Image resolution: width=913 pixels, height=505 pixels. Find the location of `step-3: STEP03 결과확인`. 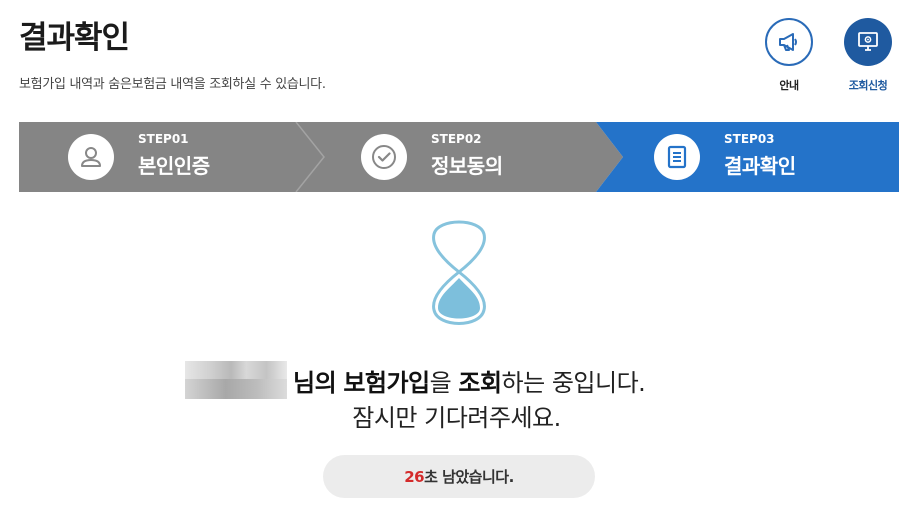

step-3: STEP03 결과확인 is located at coordinates (725, 157).